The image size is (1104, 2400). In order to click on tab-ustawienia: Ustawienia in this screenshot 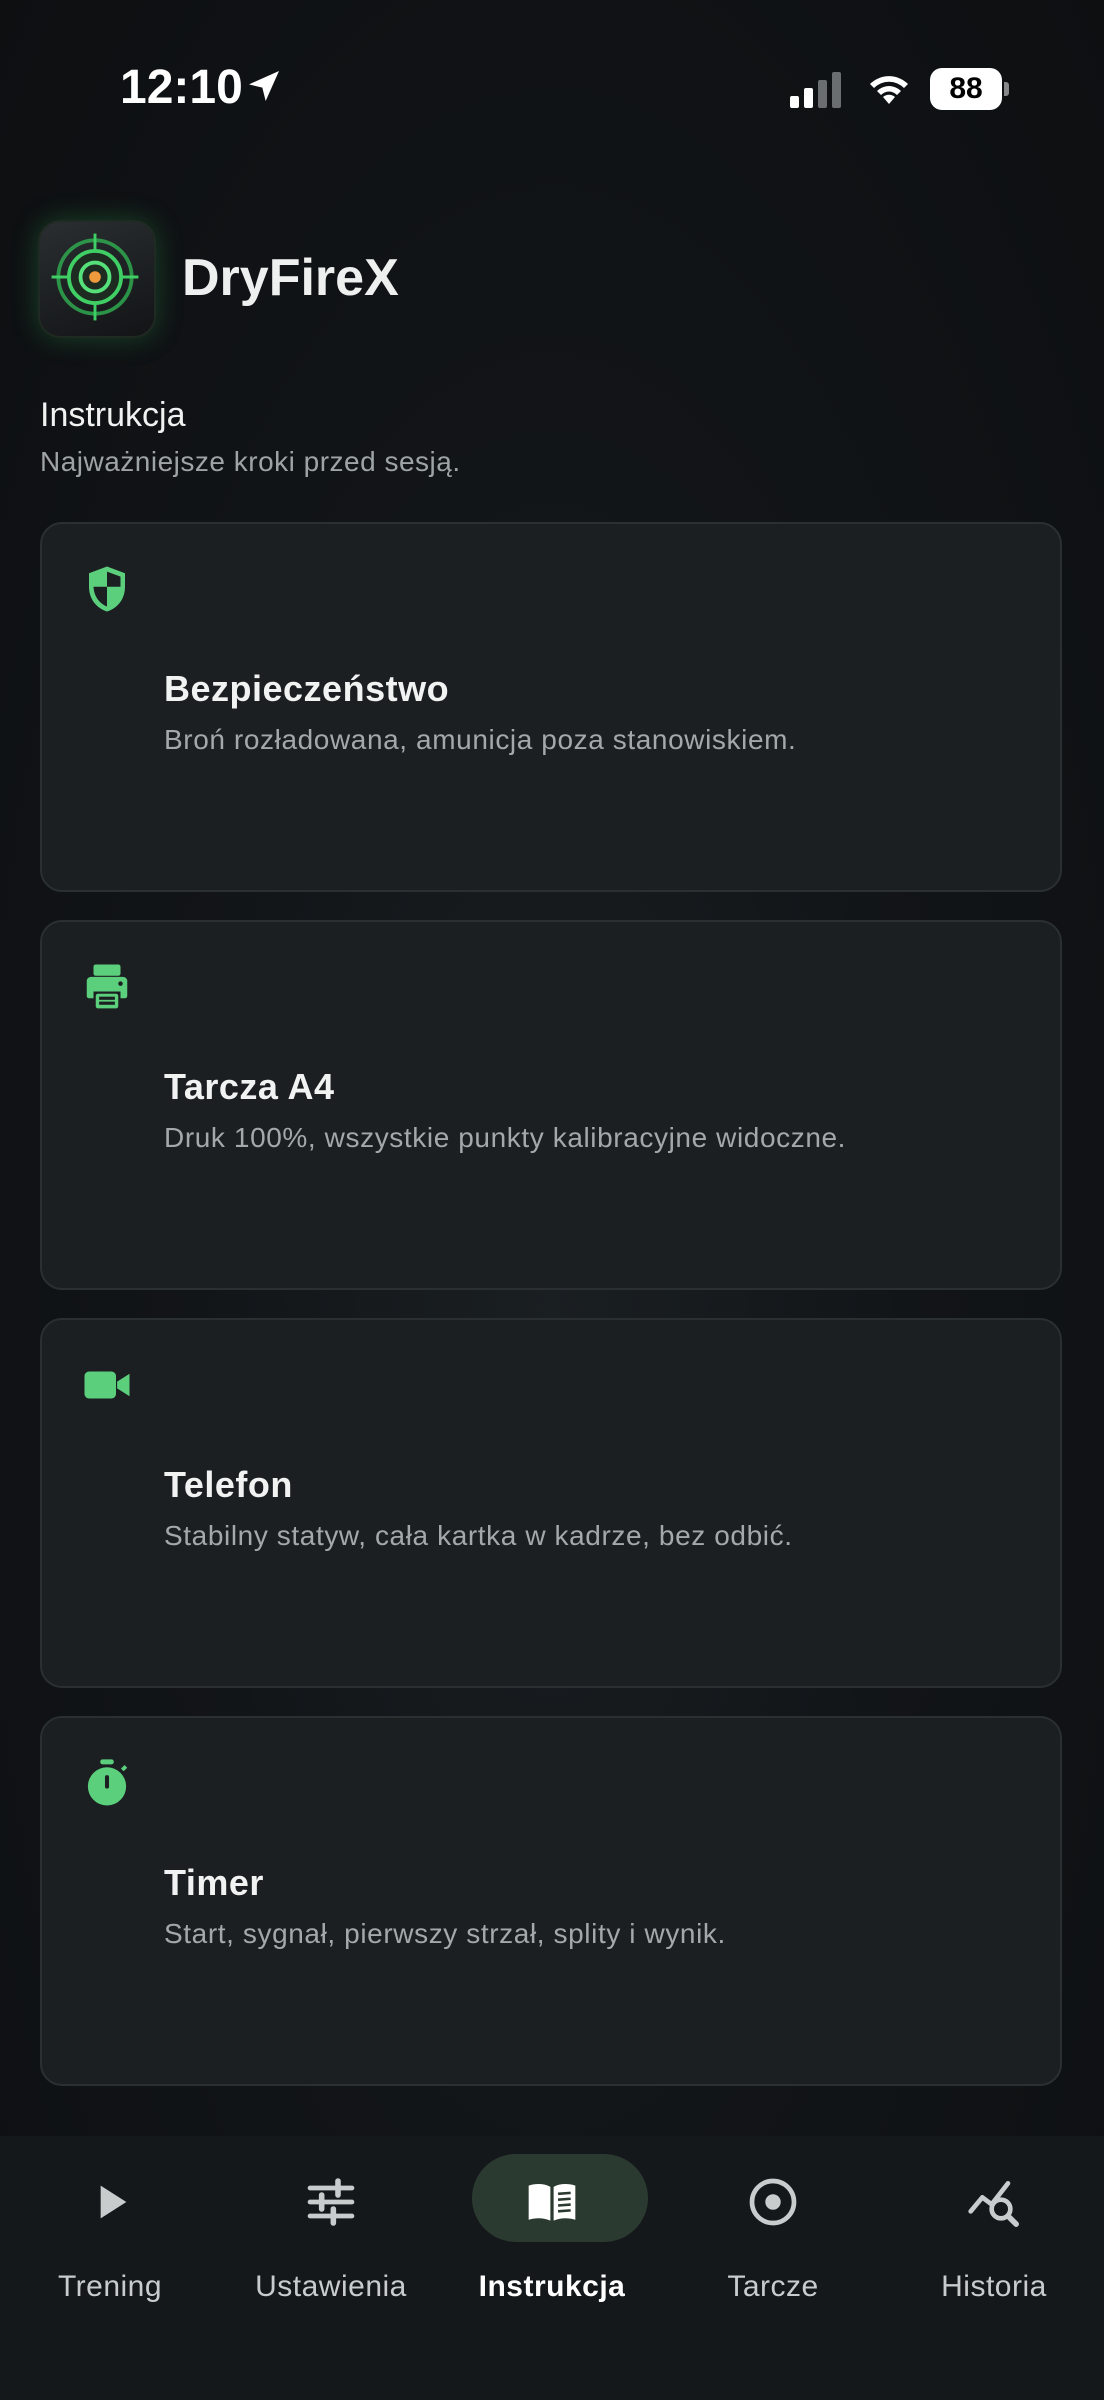, I will do `click(331, 2236)`.